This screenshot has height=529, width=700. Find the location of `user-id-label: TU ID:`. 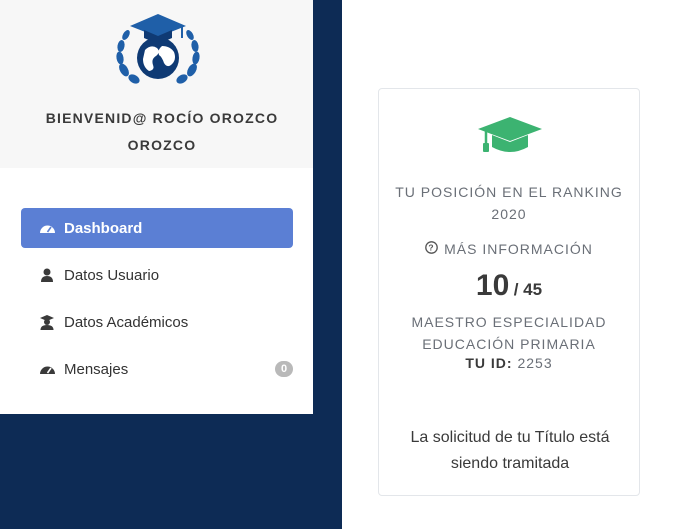

user-id-label: TU ID: is located at coordinates (489, 363).